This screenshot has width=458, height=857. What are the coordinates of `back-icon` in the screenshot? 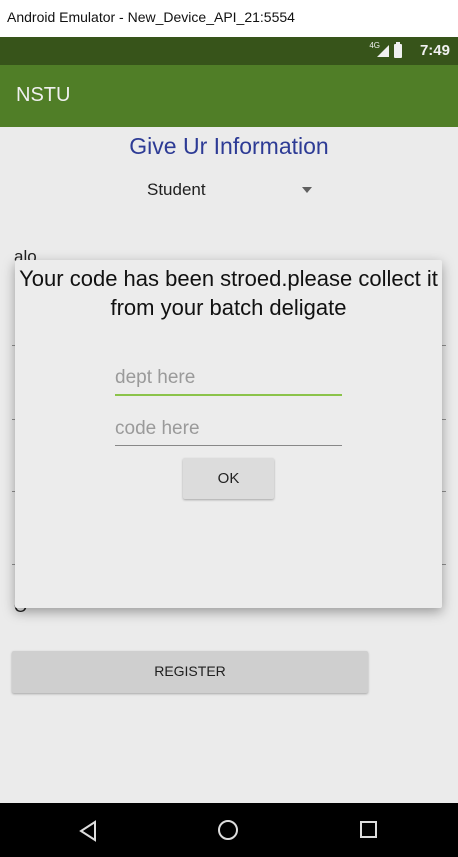 It's located at (88, 831).